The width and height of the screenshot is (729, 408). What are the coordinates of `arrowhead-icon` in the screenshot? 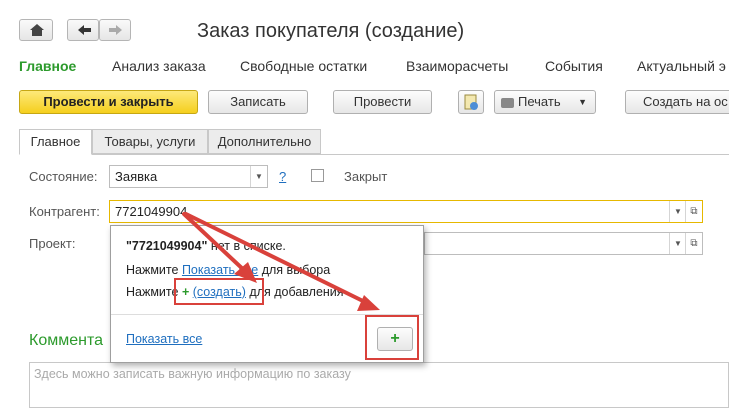 It's located at (368, 303).